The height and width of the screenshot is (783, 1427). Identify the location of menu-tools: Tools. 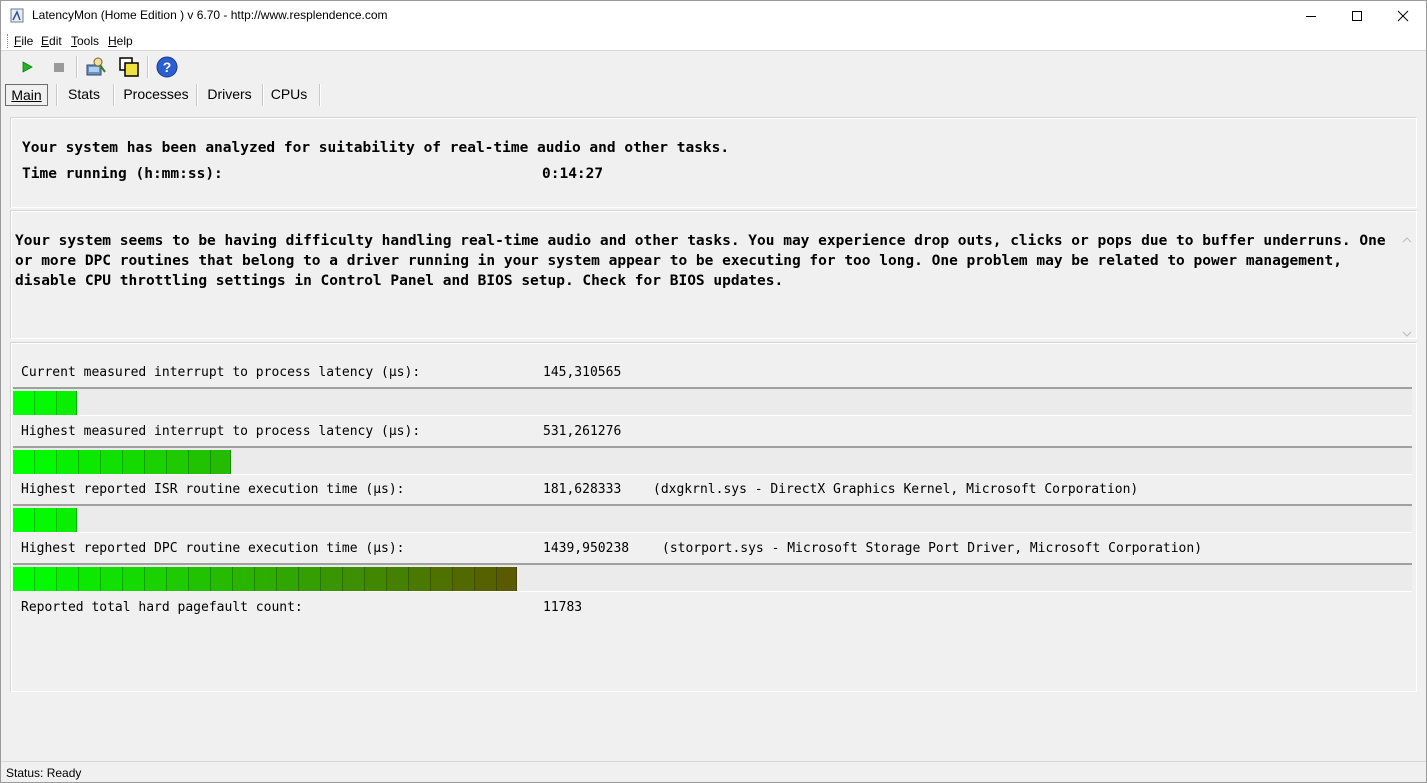
(85, 41).